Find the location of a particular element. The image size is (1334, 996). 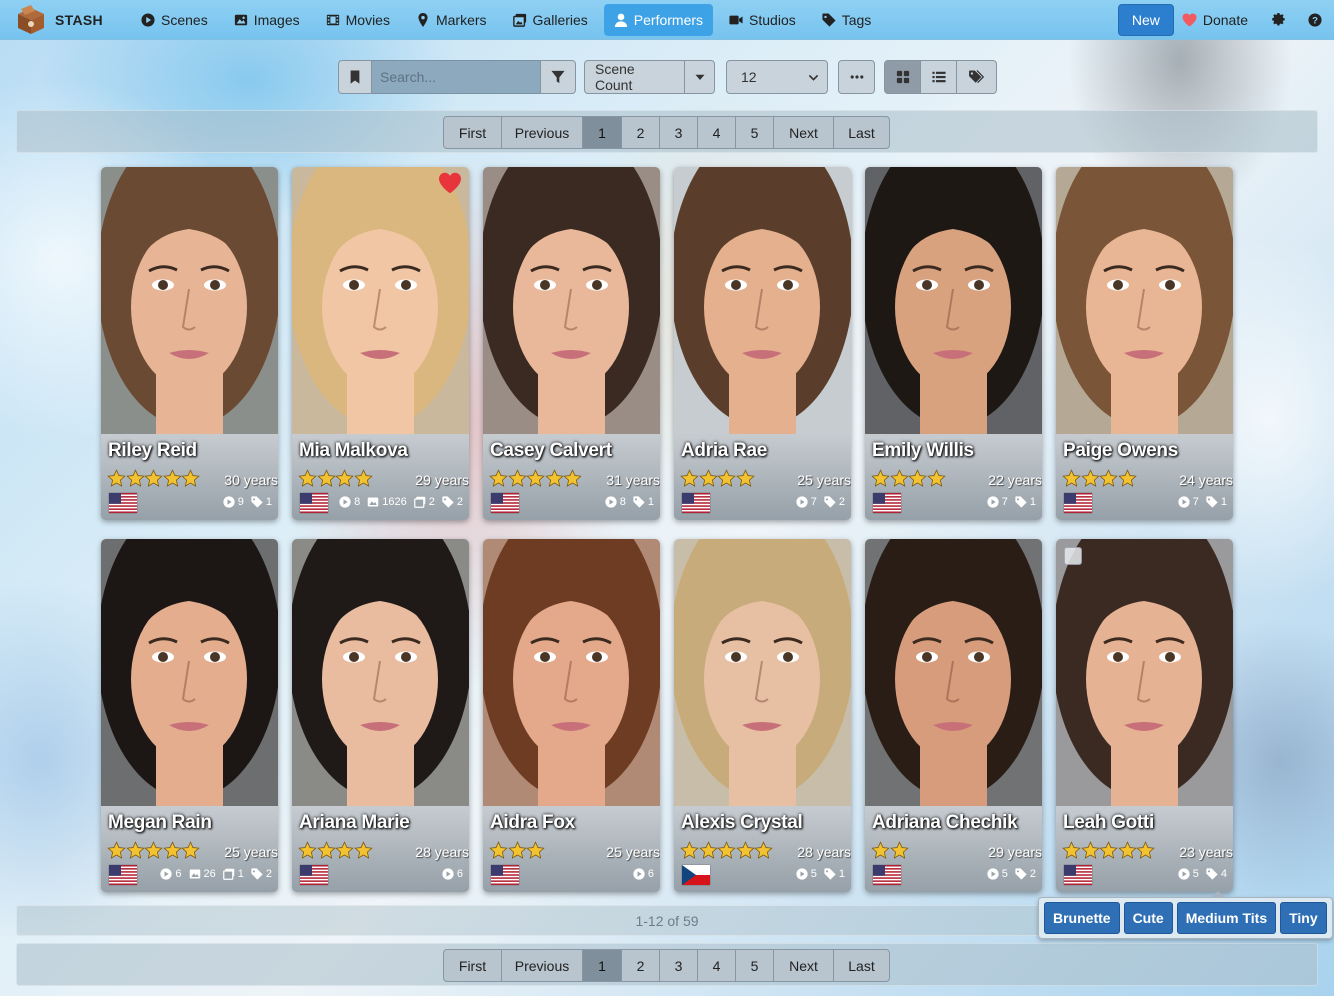

images-count-button: 1 is located at coordinates (233, 874).